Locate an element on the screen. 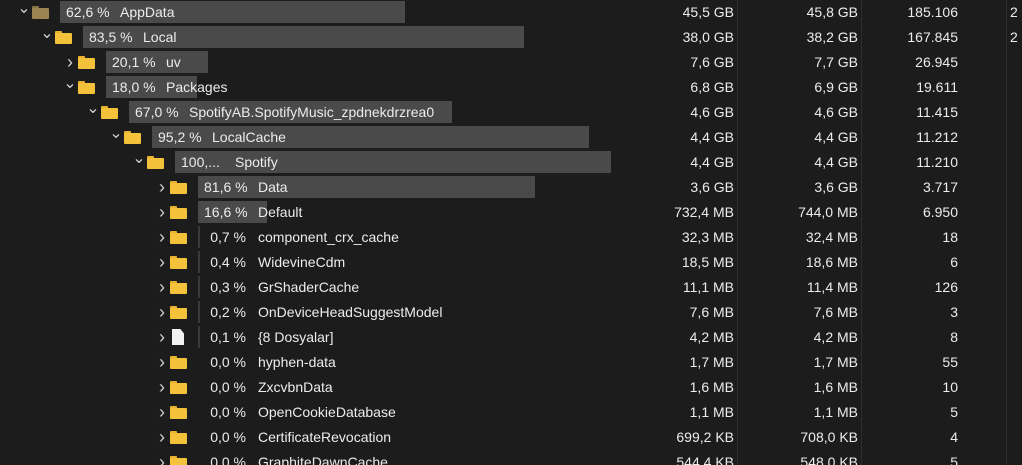 This screenshot has height=465, width=1022. item-name: ZxcvbnData is located at coordinates (295, 387).